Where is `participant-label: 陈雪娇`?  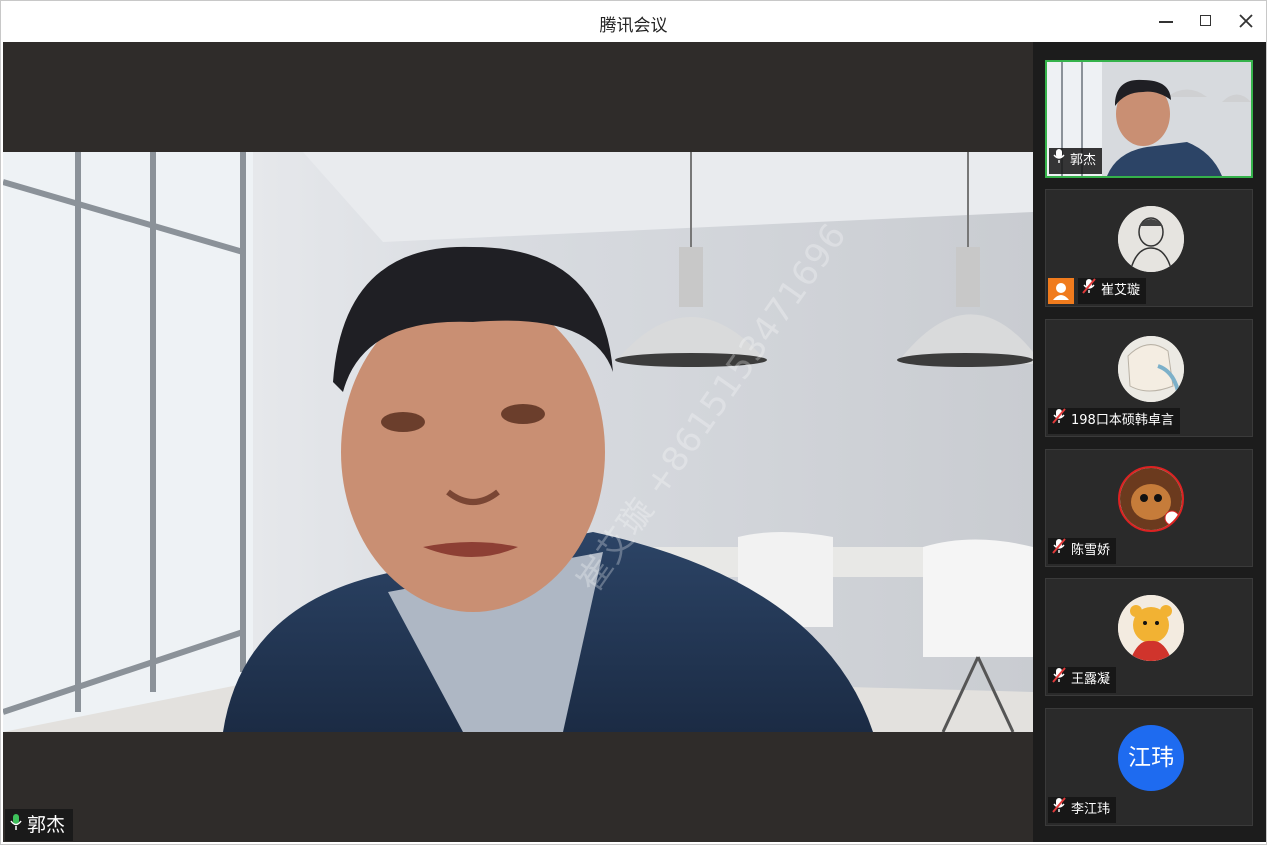 participant-label: 陈雪娇 is located at coordinates (1082, 551).